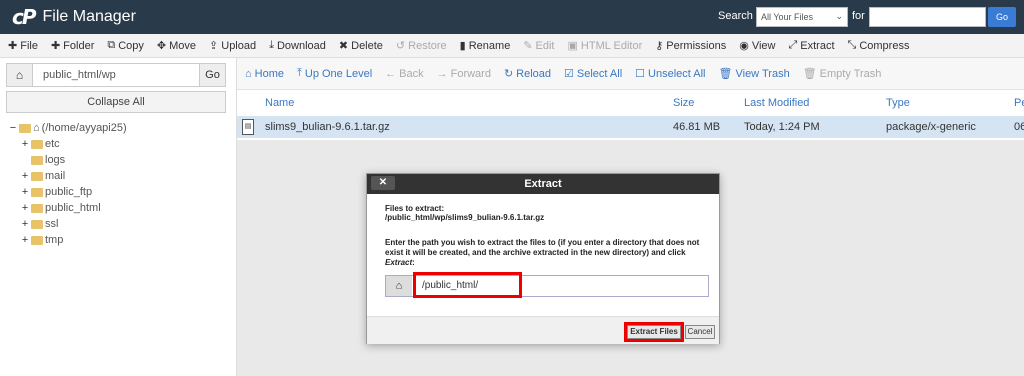 The height and width of the screenshot is (376, 1024). What do you see at coordinates (485, 46) in the screenshot?
I see `toolbar-rename-button: ▮ Rename` at bounding box center [485, 46].